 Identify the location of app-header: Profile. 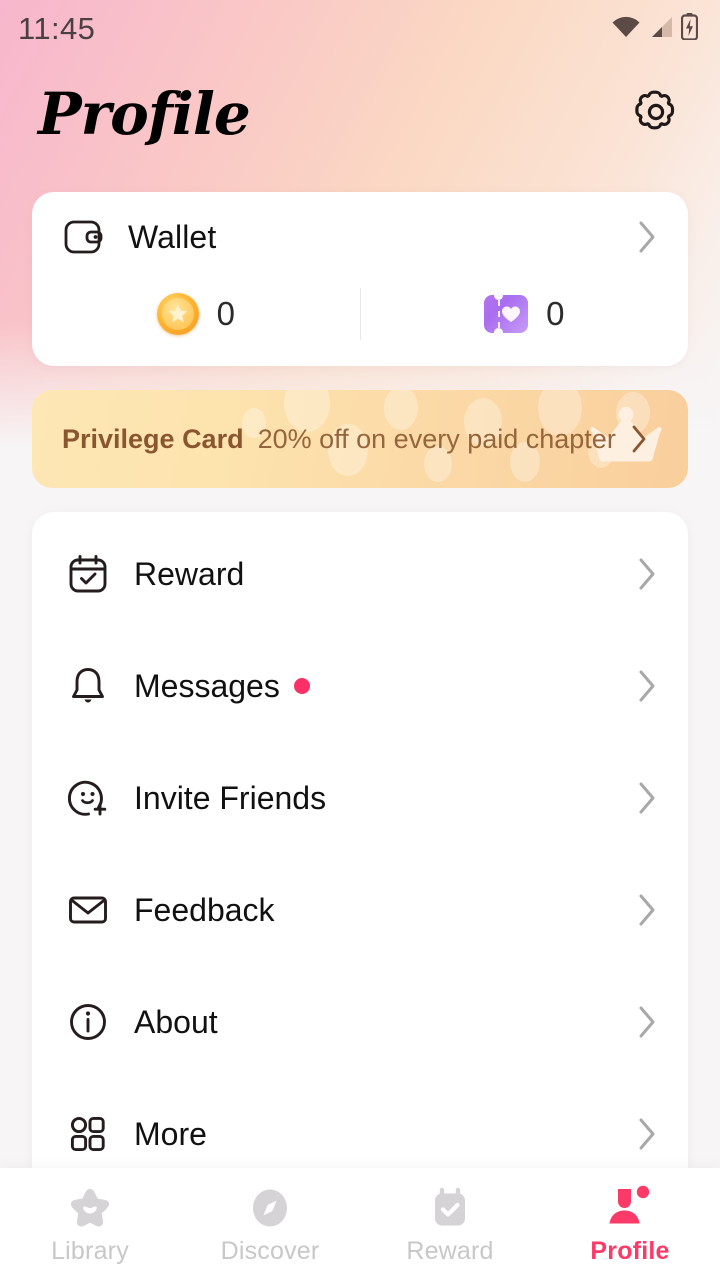
(360, 114).